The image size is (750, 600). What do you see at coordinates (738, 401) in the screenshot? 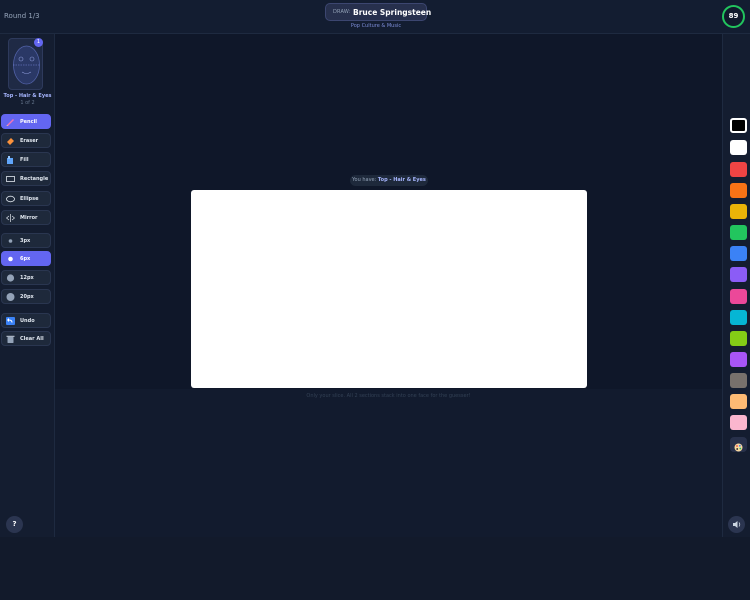
I see `color-swatch-peach` at bounding box center [738, 401].